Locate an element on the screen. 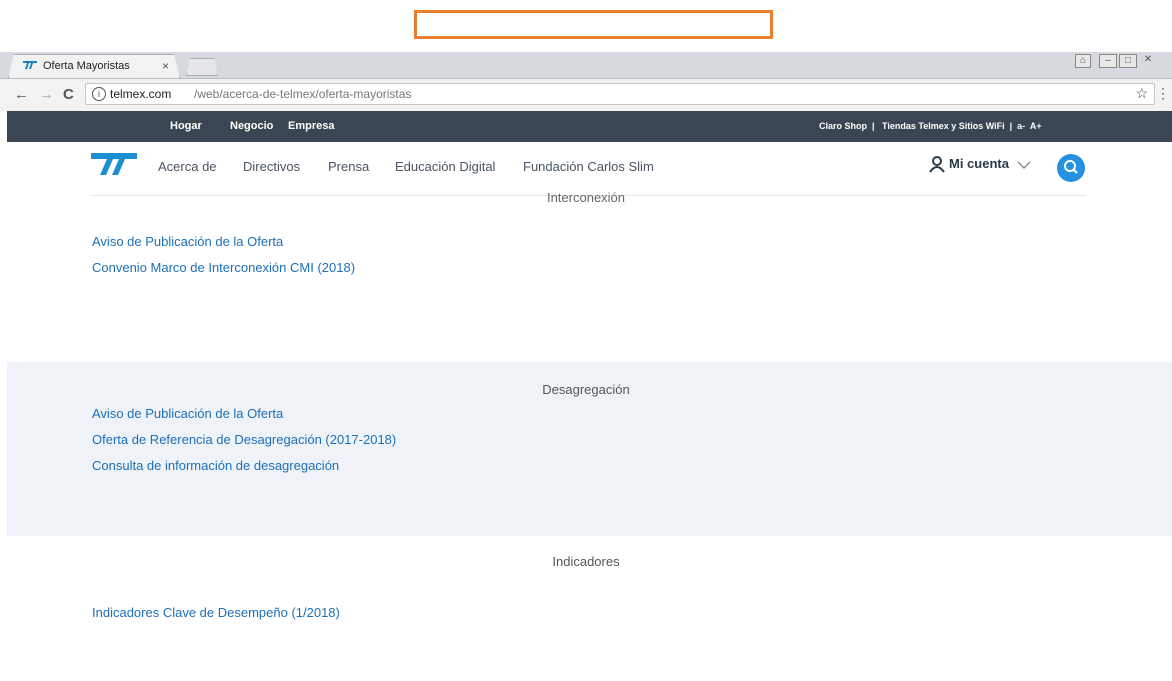  minimize-icon: – is located at coordinates (1108, 61).